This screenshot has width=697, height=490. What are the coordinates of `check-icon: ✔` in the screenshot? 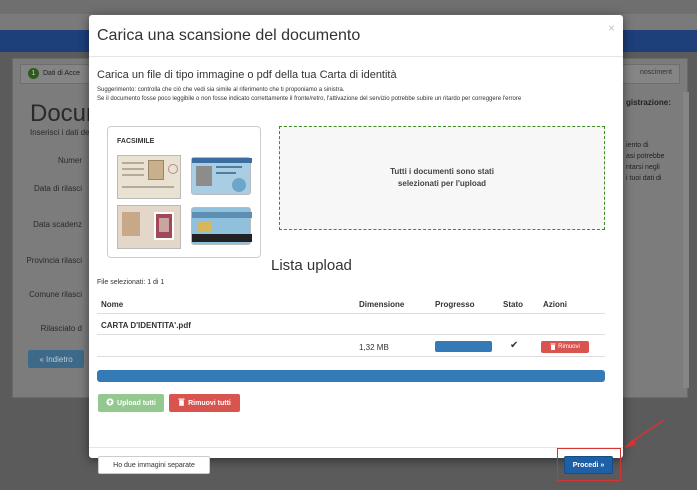 It's located at (514, 345).